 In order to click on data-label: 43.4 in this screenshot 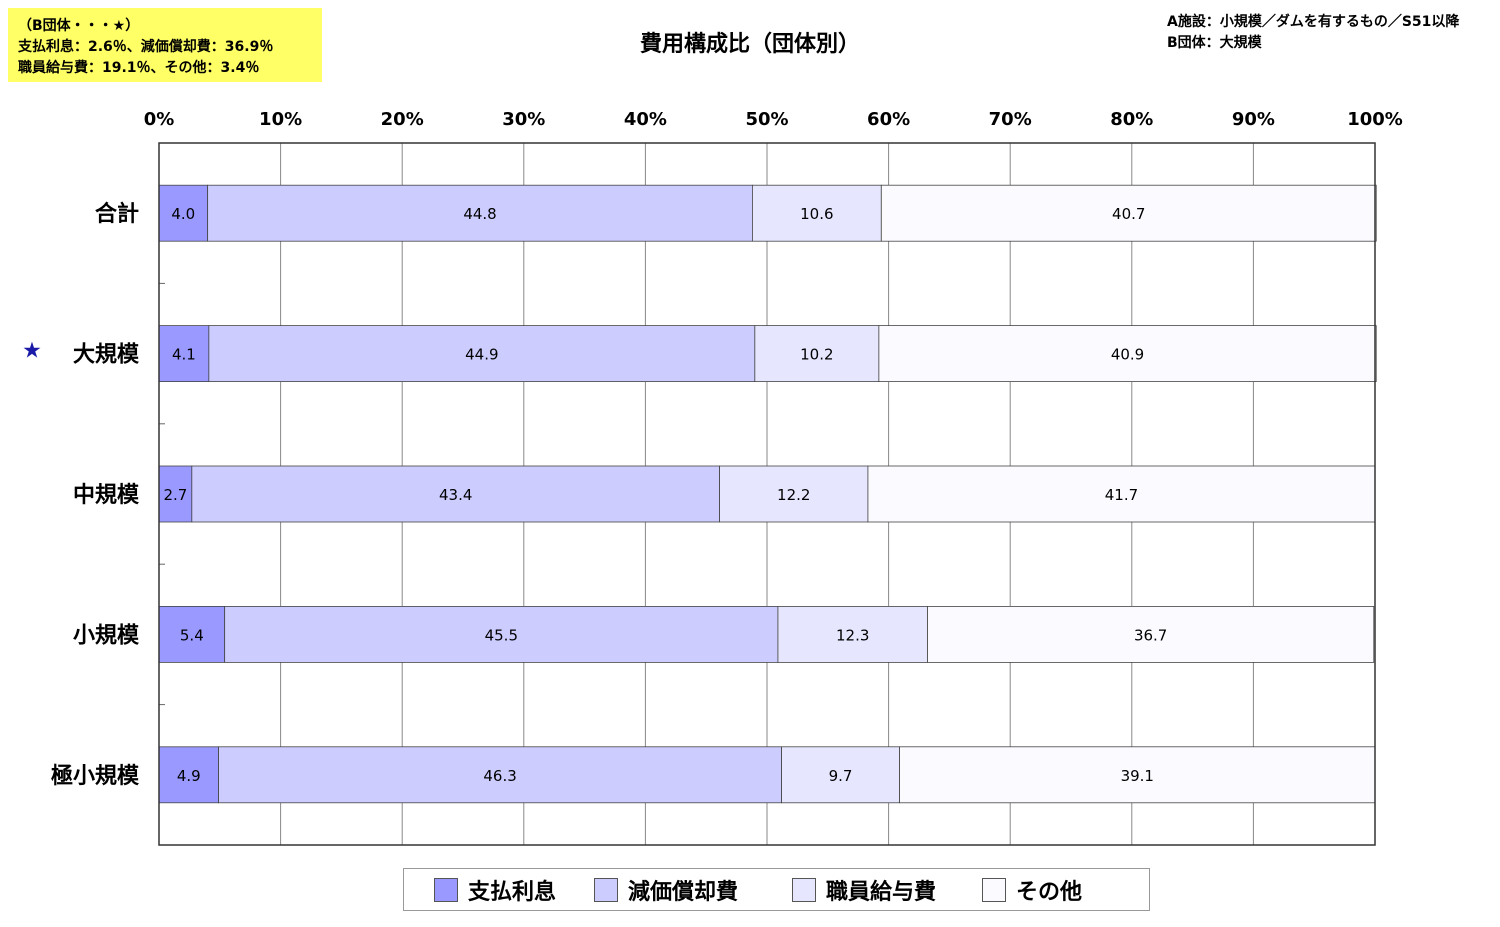, I will do `click(455, 495)`.